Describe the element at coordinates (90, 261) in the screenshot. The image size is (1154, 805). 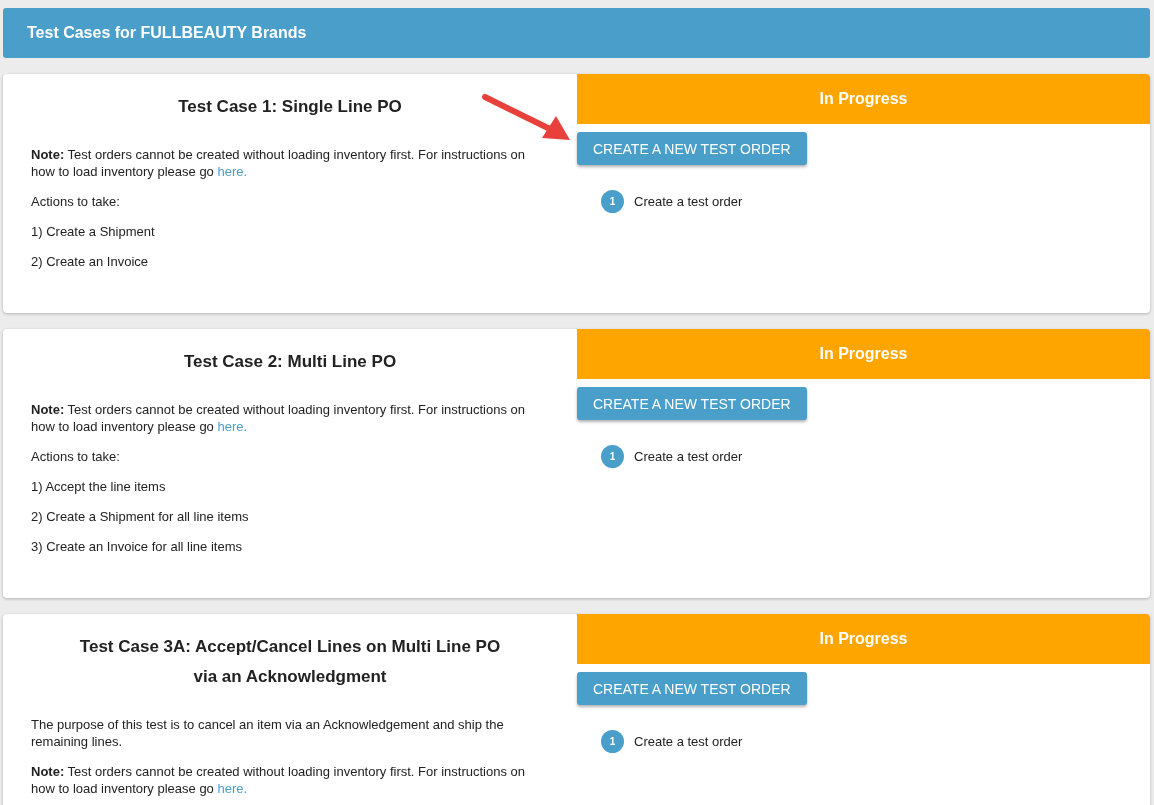
I see `action-item: 2) Create an Invoice` at that location.